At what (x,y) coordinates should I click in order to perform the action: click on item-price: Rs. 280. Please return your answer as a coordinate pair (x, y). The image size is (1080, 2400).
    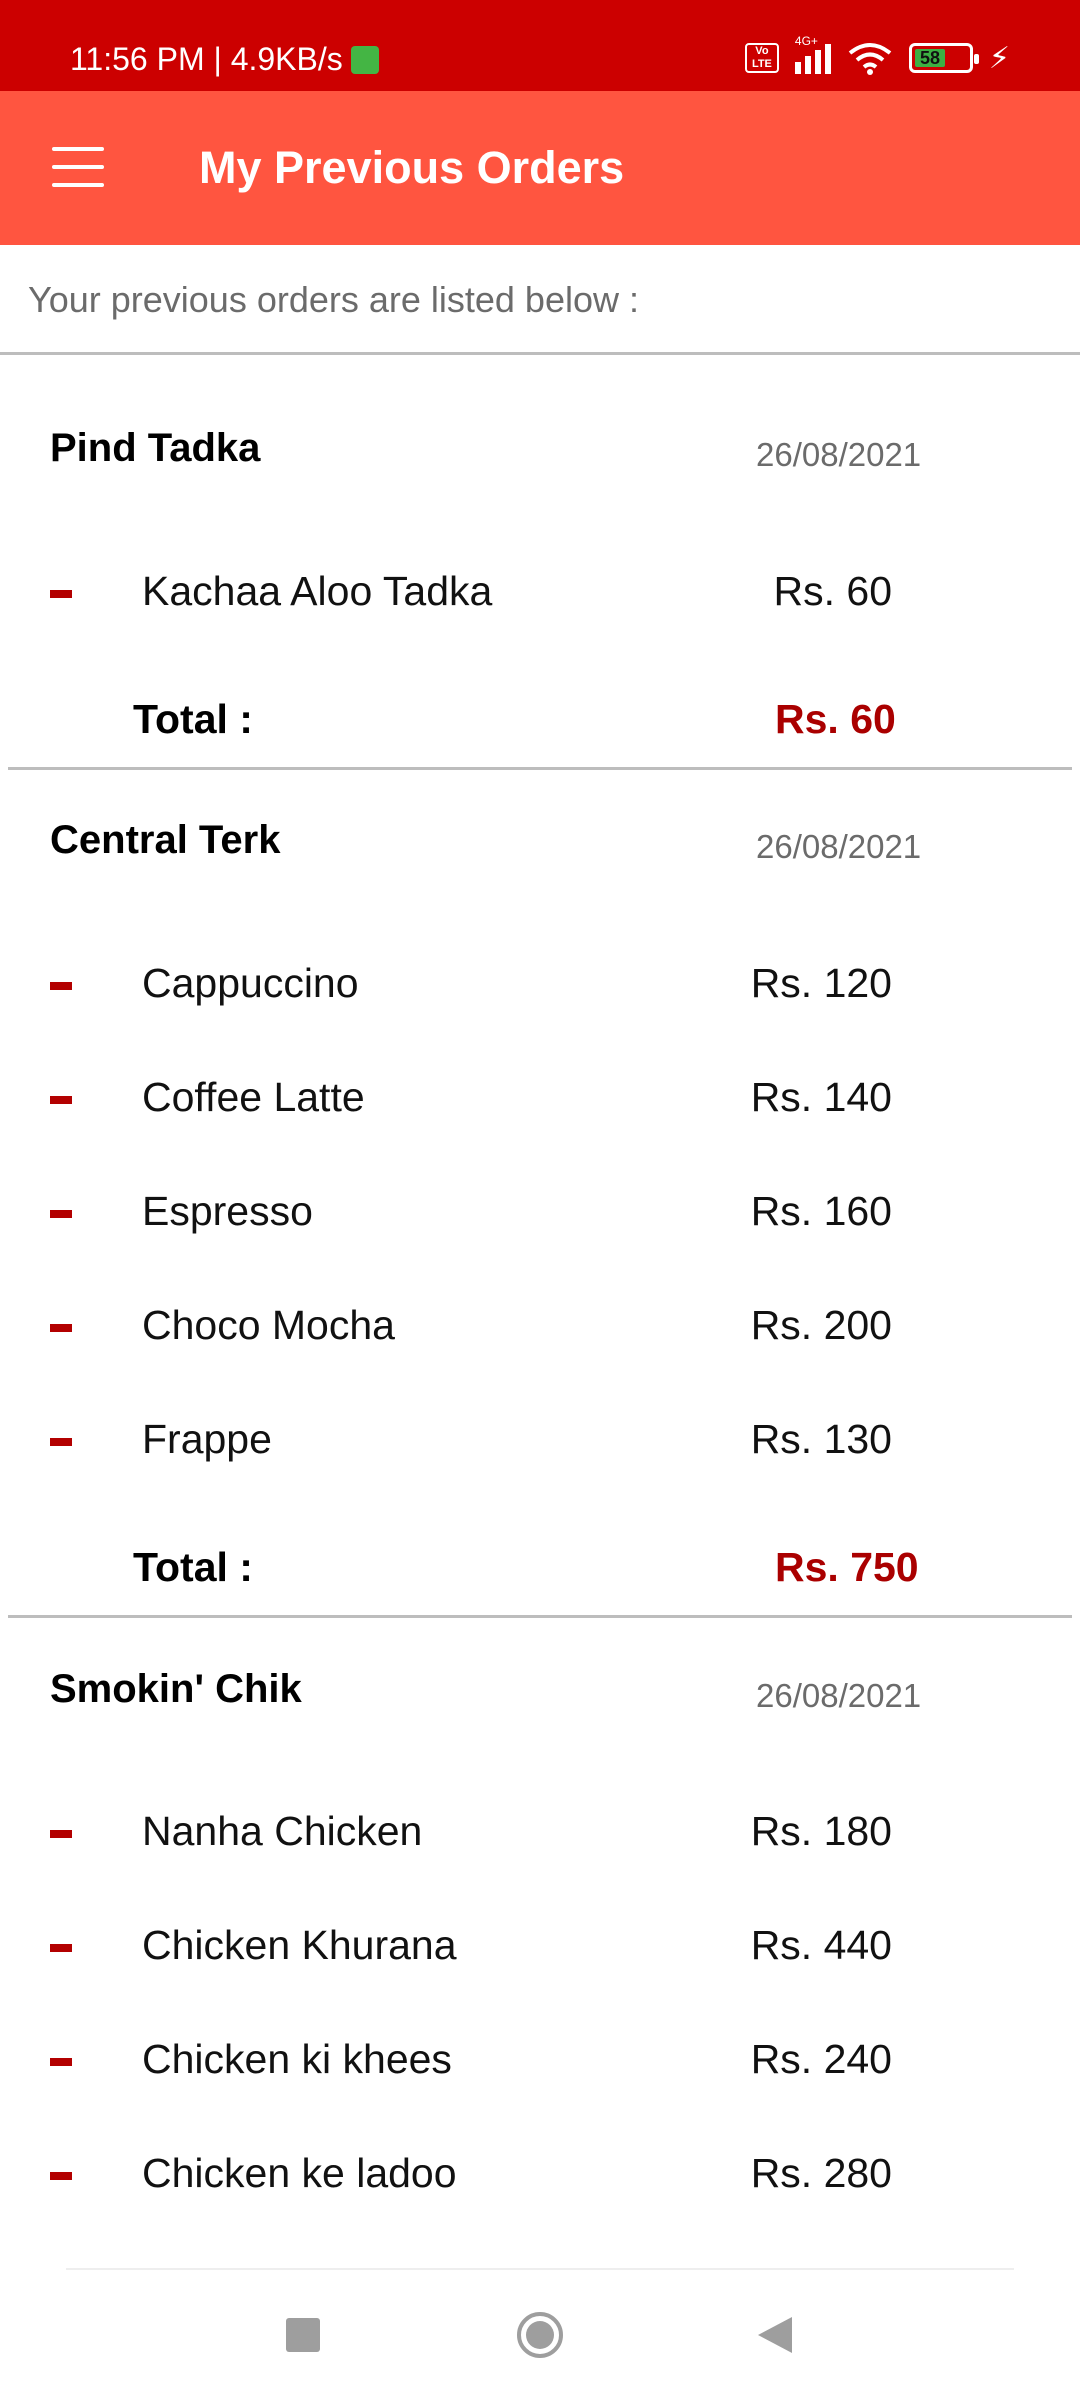
    Looking at the image, I should click on (821, 2173).